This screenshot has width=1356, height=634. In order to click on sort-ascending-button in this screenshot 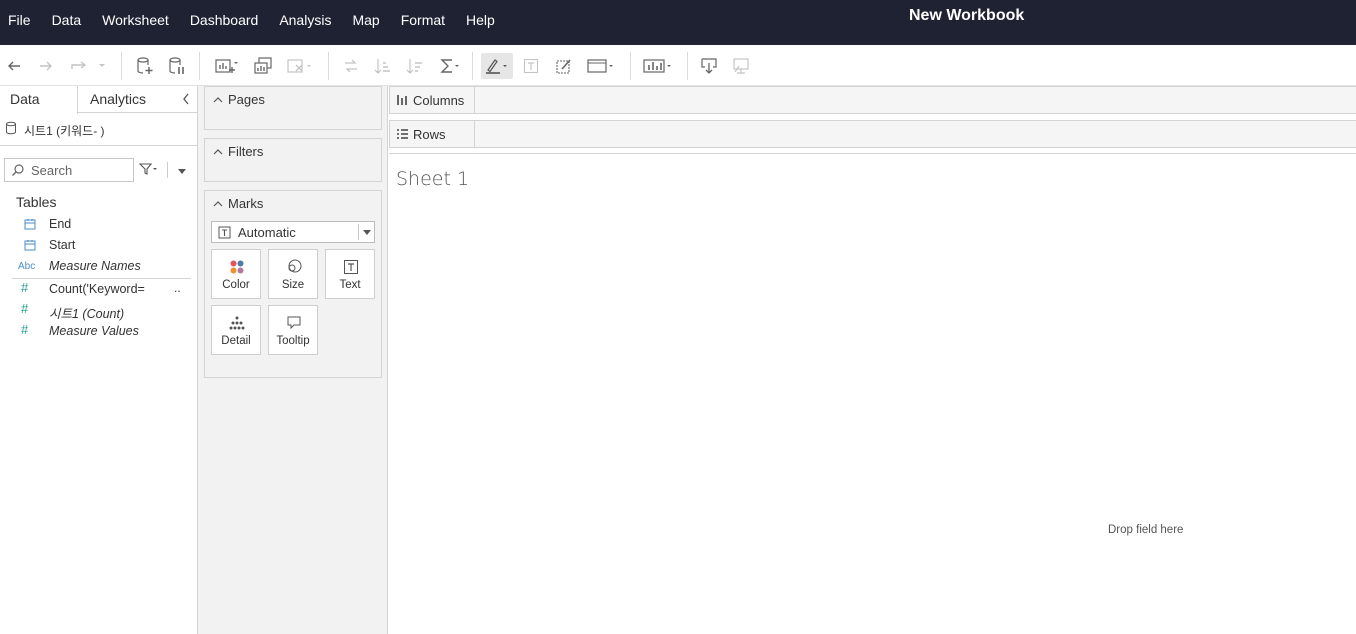, I will do `click(383, 66)`.